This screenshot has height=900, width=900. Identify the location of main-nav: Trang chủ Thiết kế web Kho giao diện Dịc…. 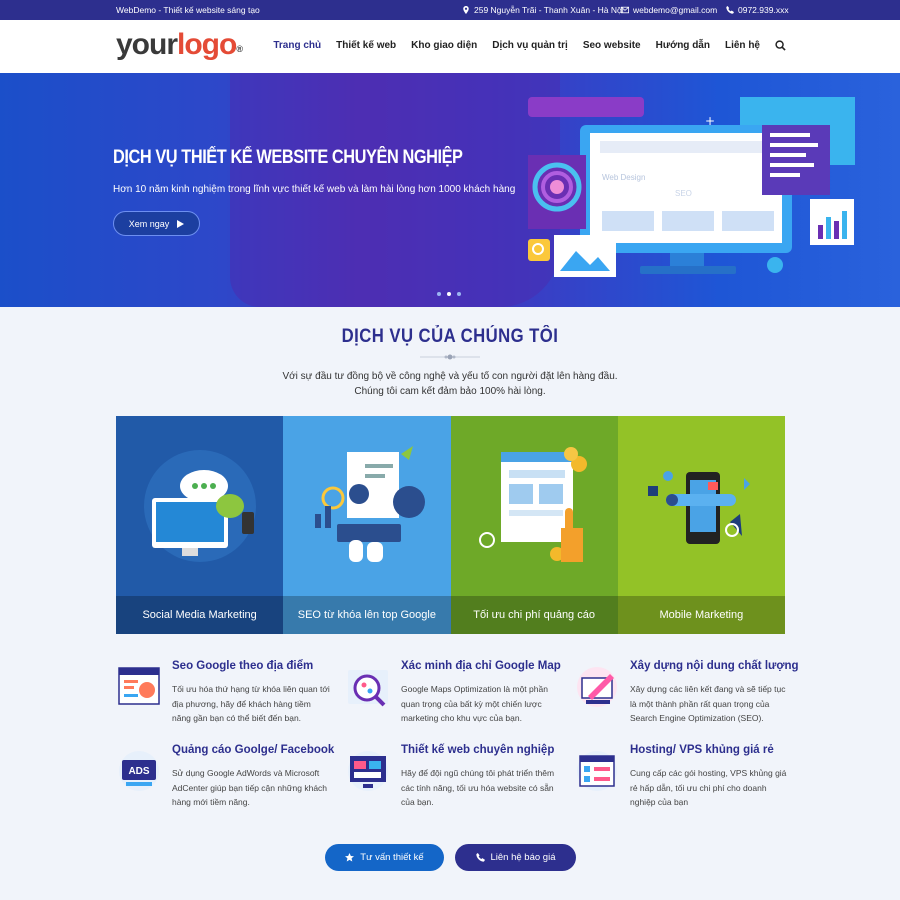
(529, 45).